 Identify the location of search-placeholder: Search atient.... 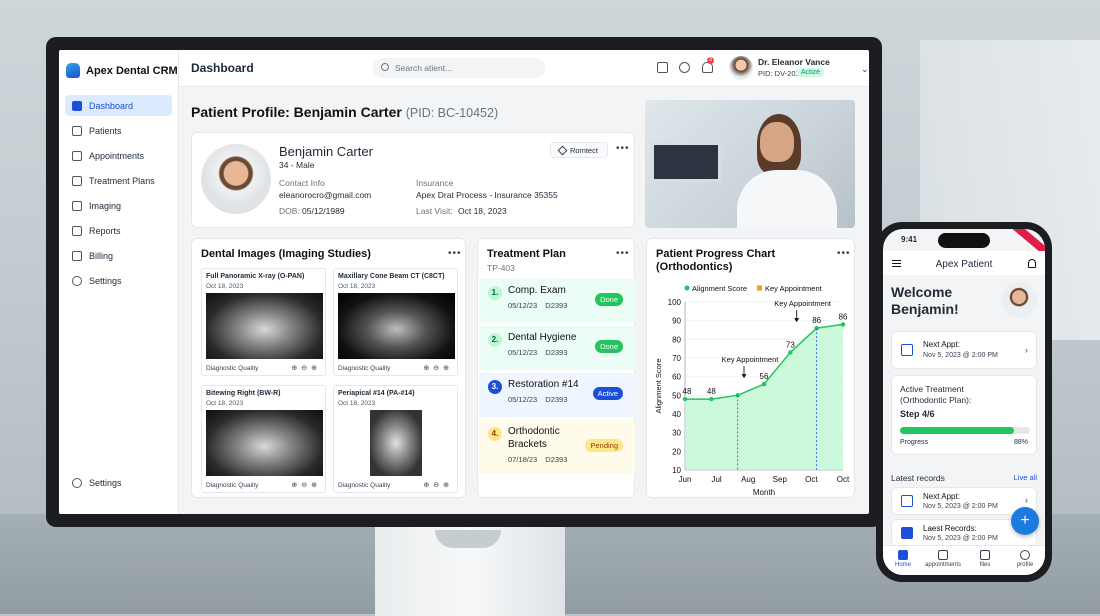
(424, 68).